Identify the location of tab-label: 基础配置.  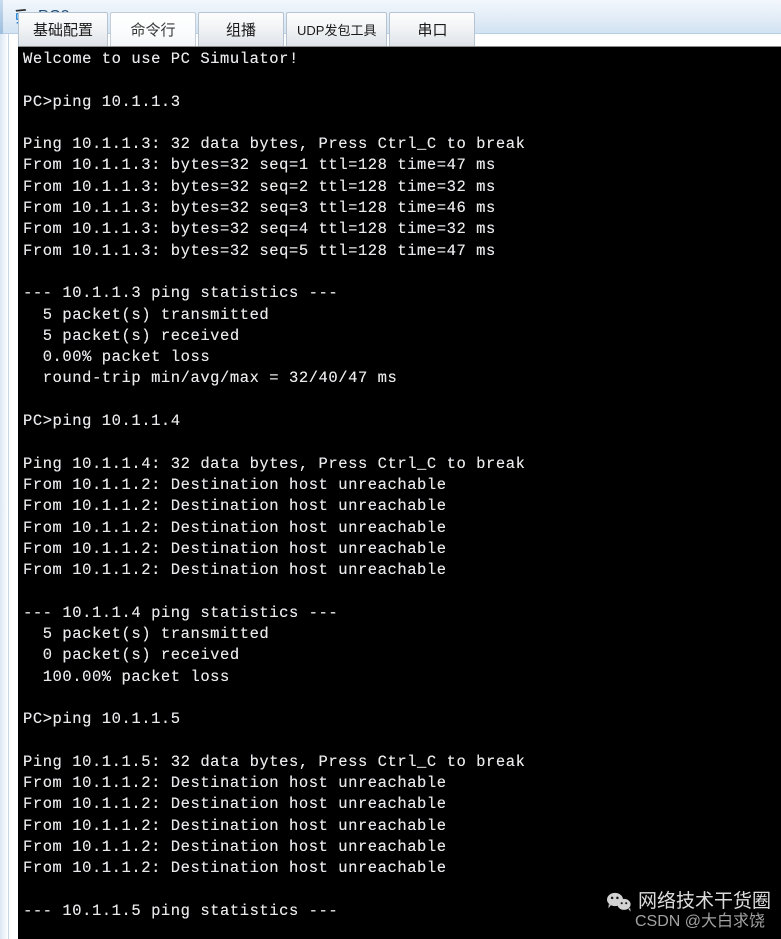
(63, 30).